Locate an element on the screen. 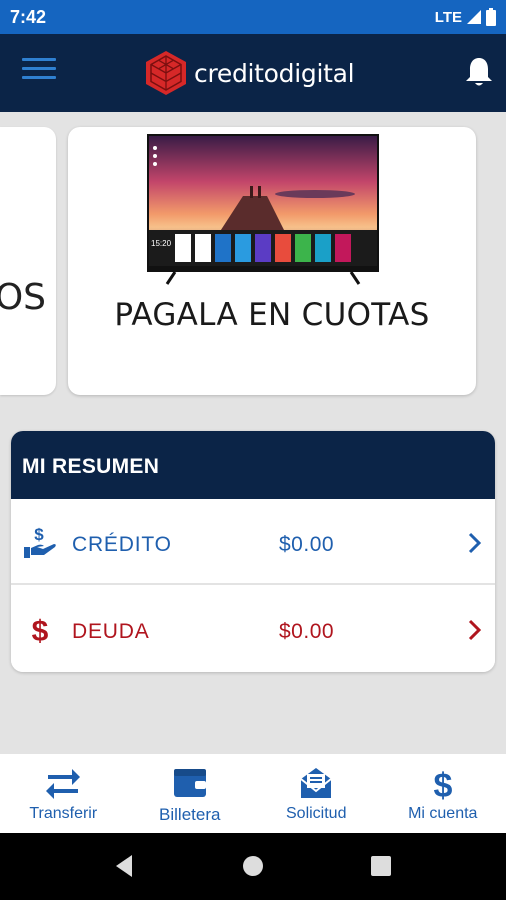  logo-text: creditodigital is located at coordinates (274, 73).